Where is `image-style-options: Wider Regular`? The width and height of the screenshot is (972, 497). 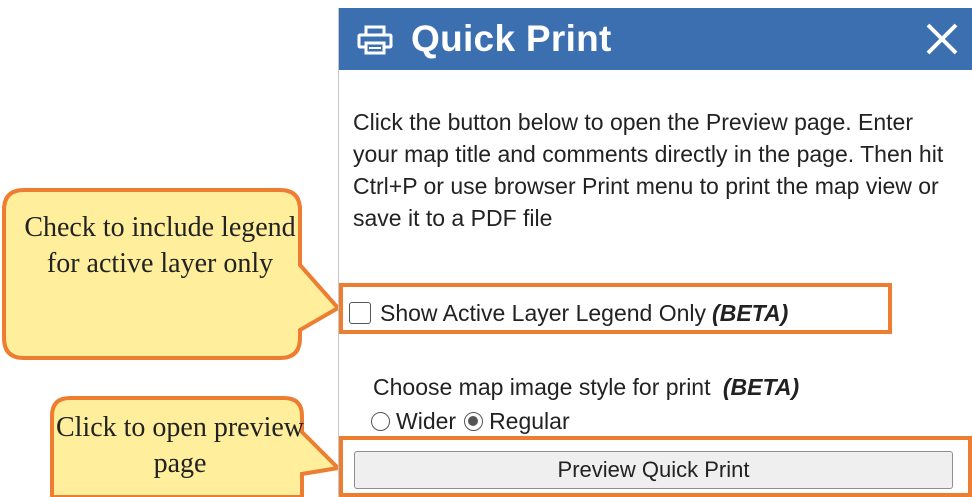 image-style-options: Wider Regular is located at coordinates (474, 421).